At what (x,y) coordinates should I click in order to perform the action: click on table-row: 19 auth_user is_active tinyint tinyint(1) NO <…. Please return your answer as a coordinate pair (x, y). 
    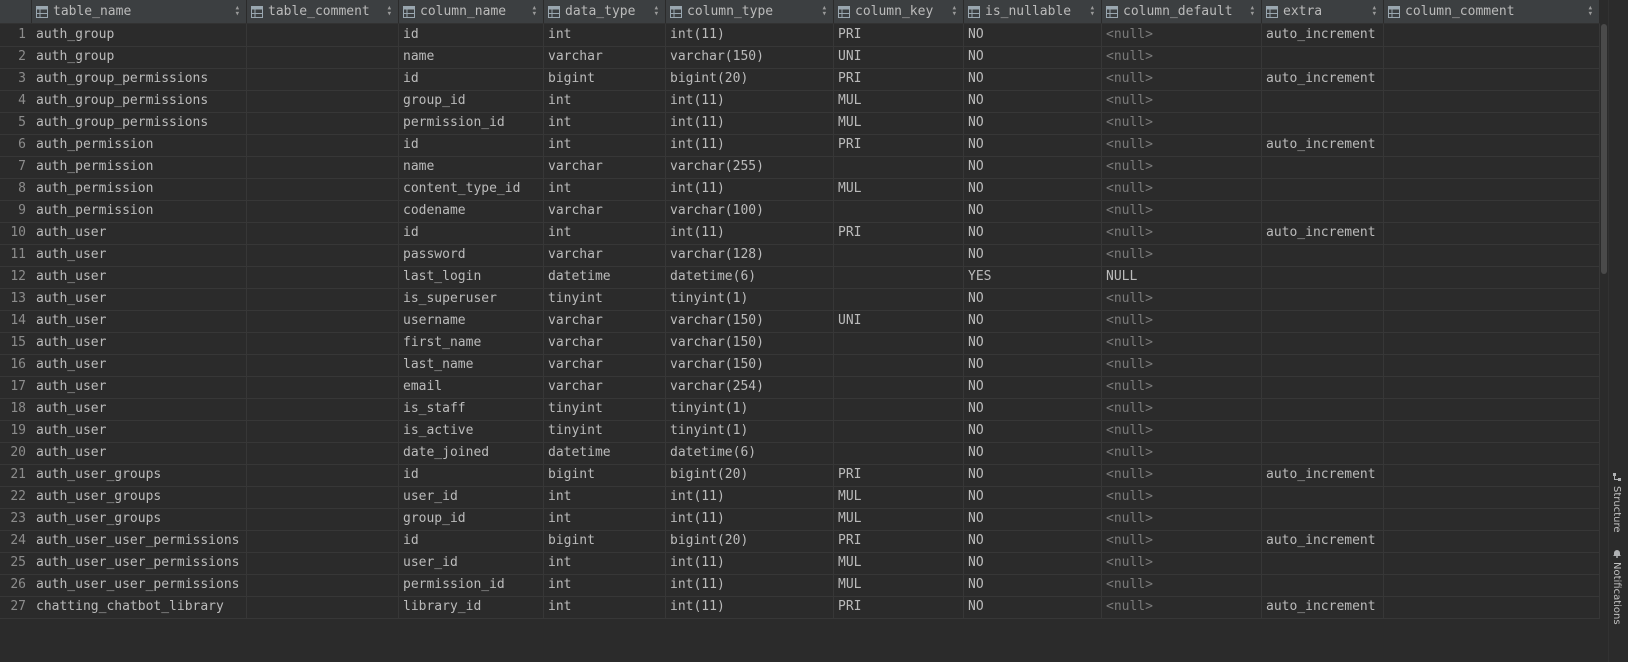
    Looking at the image, I should click on (800, 431).